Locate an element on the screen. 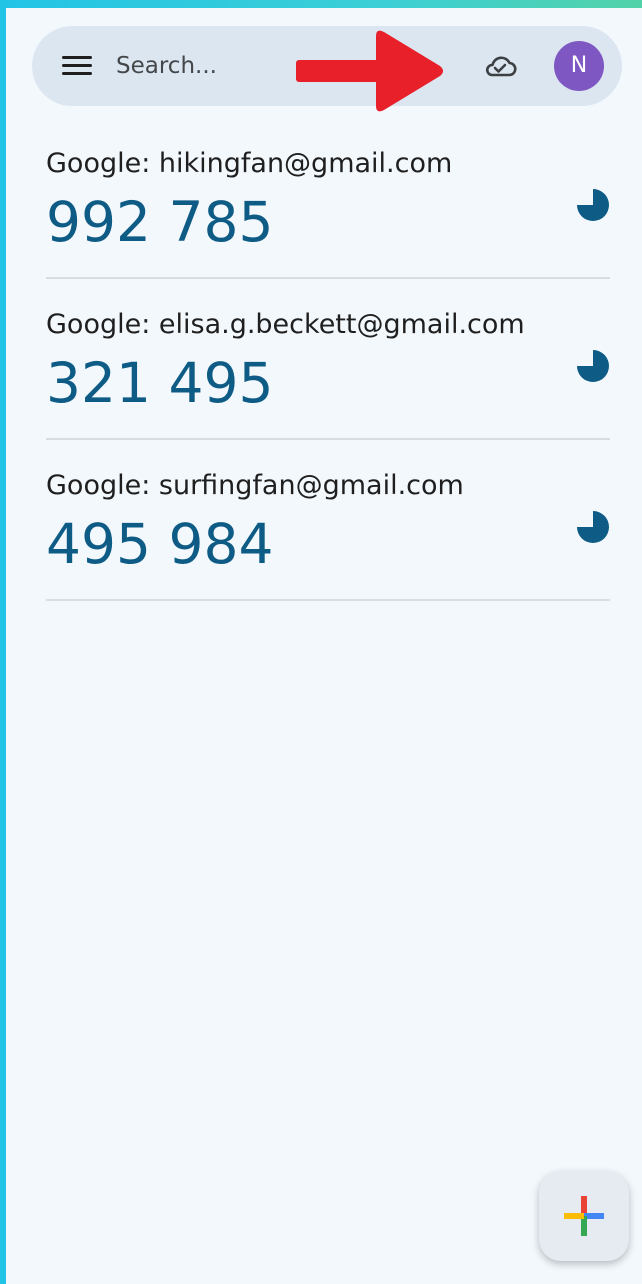  otp-code: 992 785 is located at coordinates (159, 222).